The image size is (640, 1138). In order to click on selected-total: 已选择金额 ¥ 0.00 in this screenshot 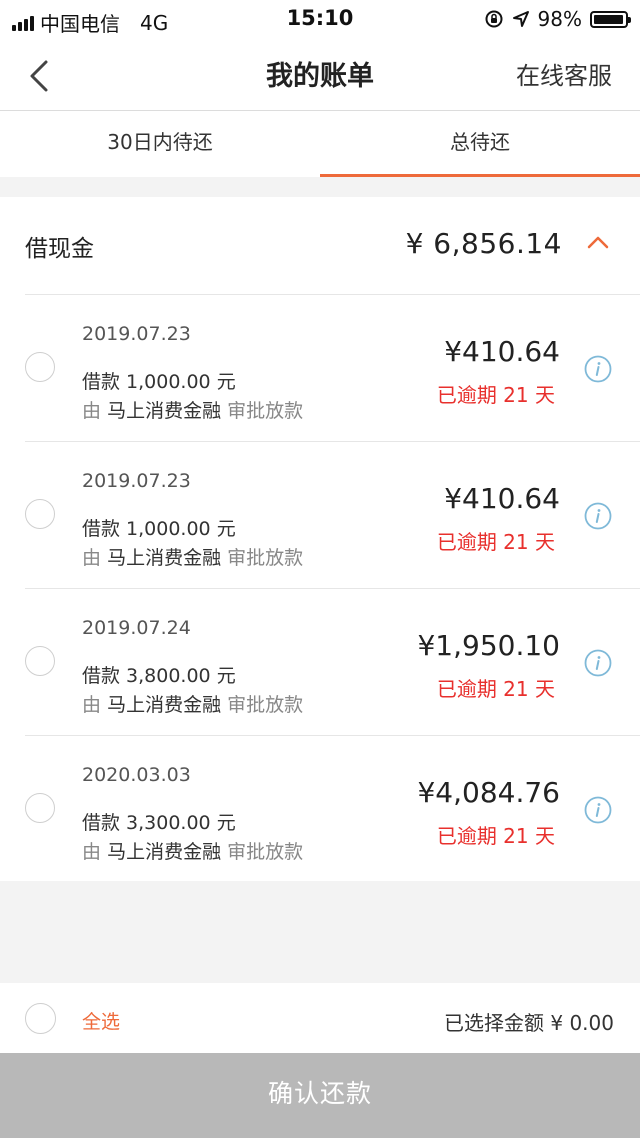, I will do `click(529, 1023)`.